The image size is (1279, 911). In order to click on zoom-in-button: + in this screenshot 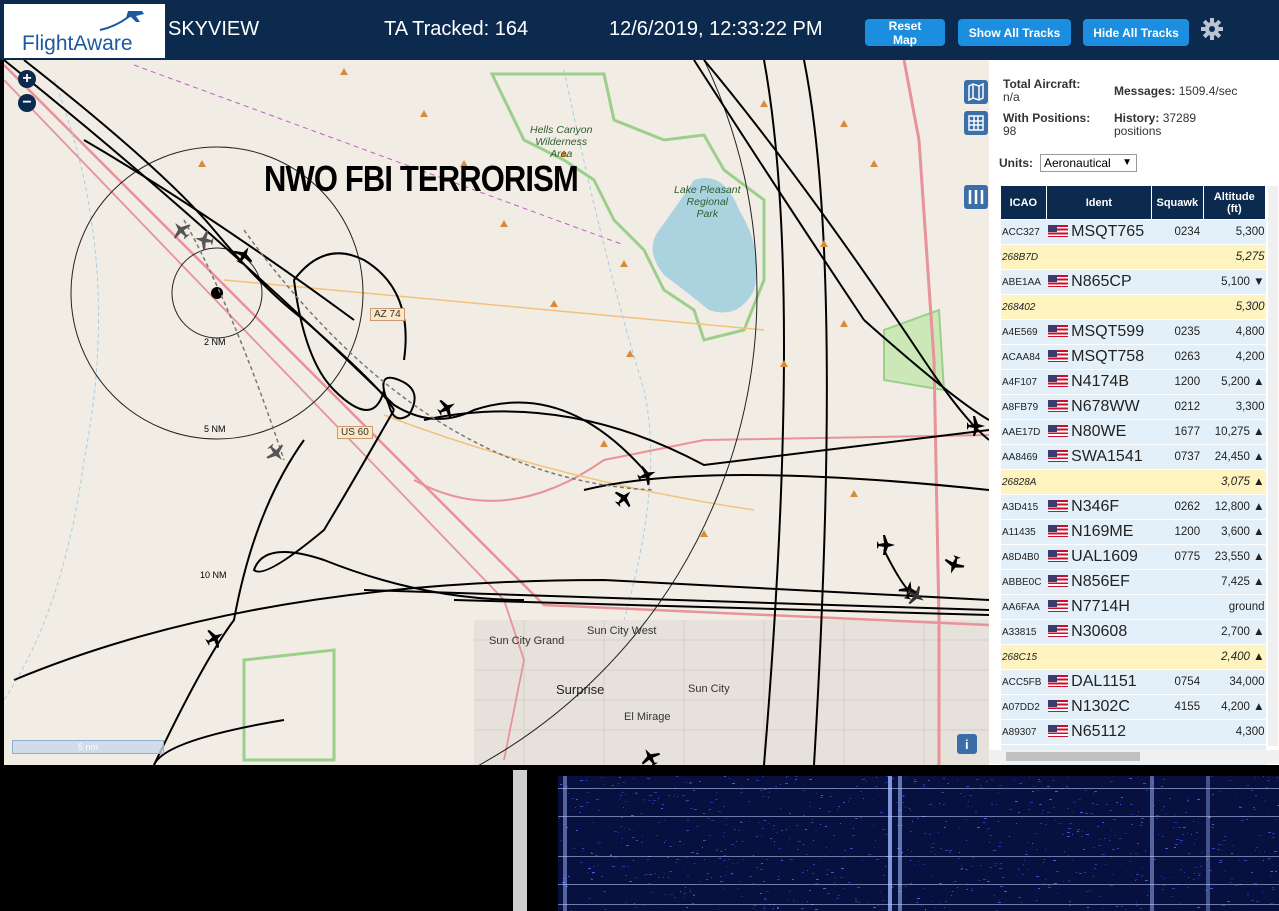, I will do `click(27, 79)`.